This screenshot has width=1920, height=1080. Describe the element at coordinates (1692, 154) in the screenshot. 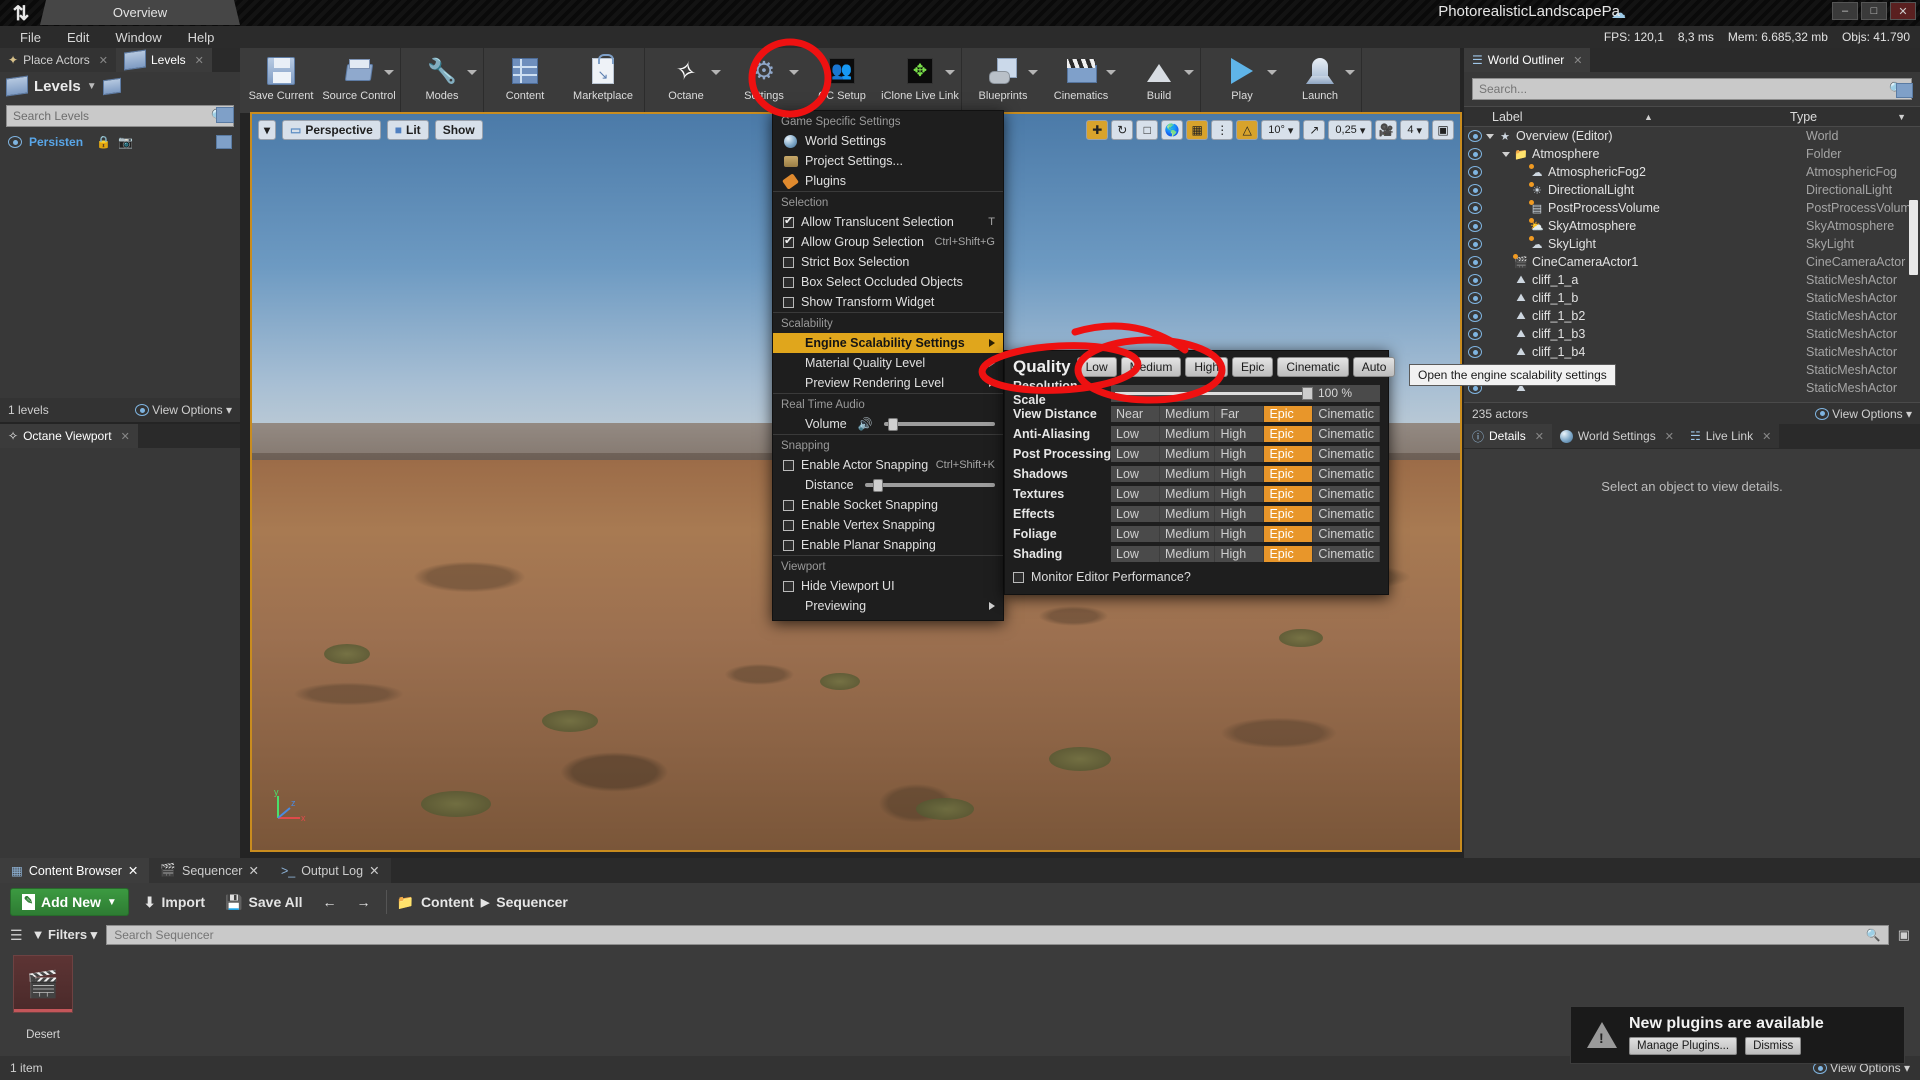

I see `outliner-row: 📁 Atmosphere Folder` at that location.